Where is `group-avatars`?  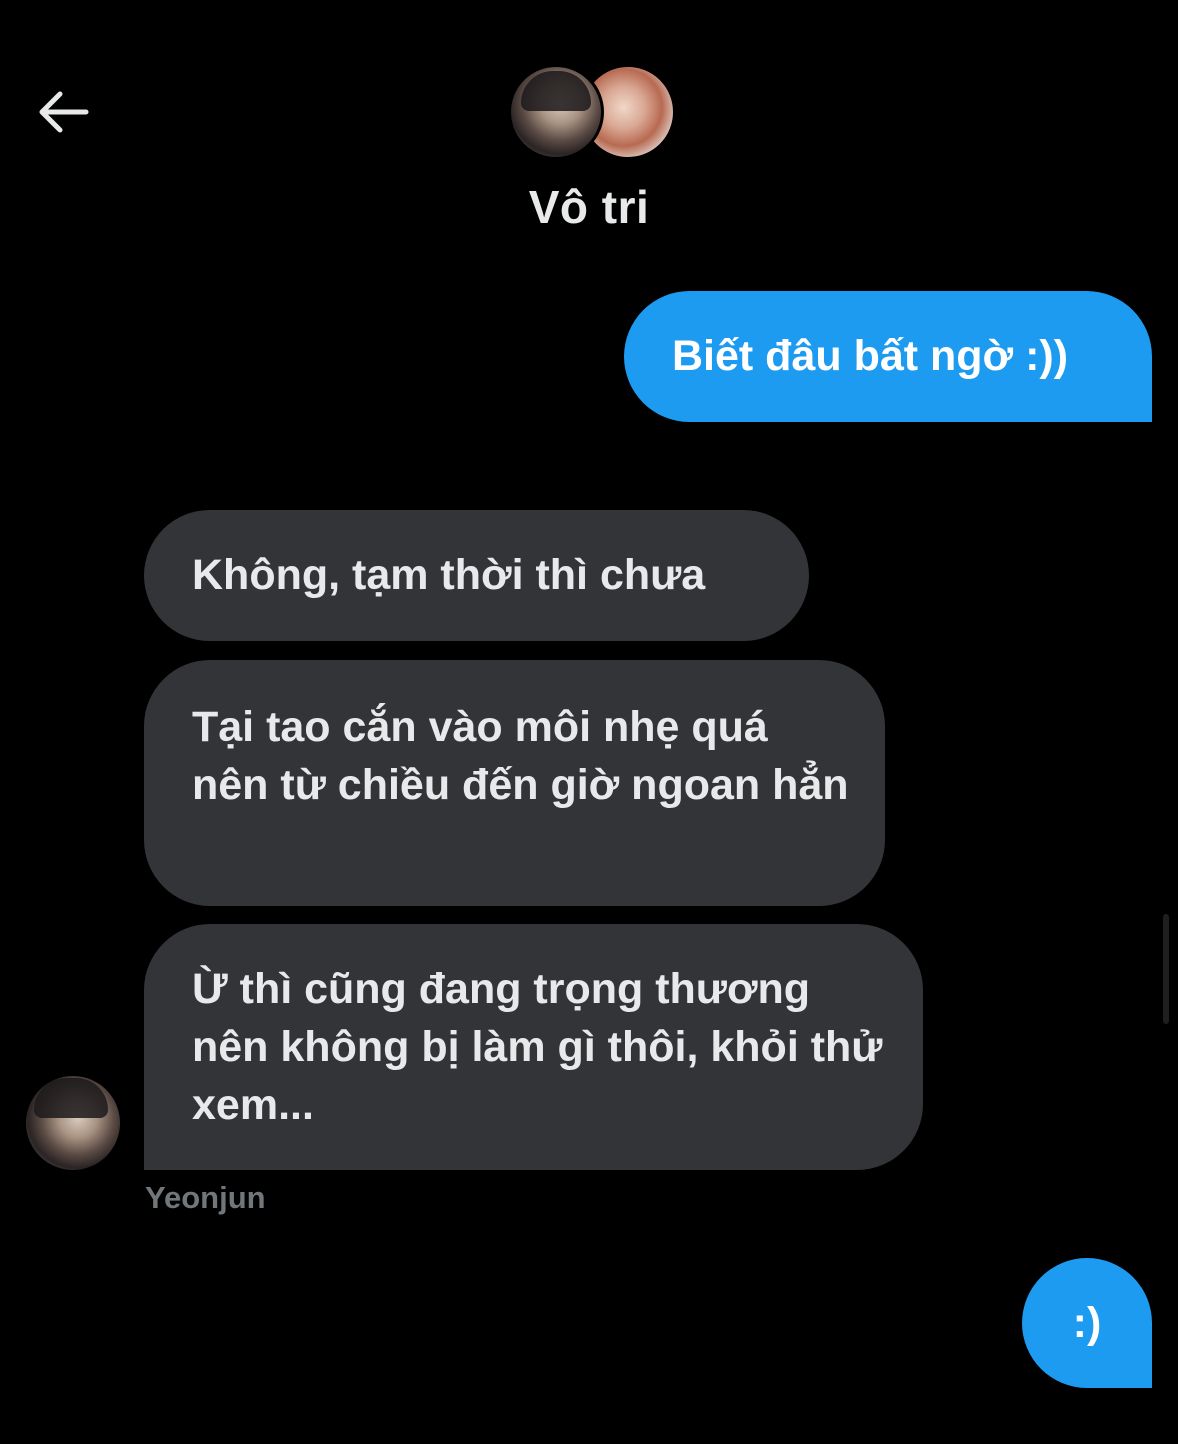 group-avatars is located at coordinates (592, 114).